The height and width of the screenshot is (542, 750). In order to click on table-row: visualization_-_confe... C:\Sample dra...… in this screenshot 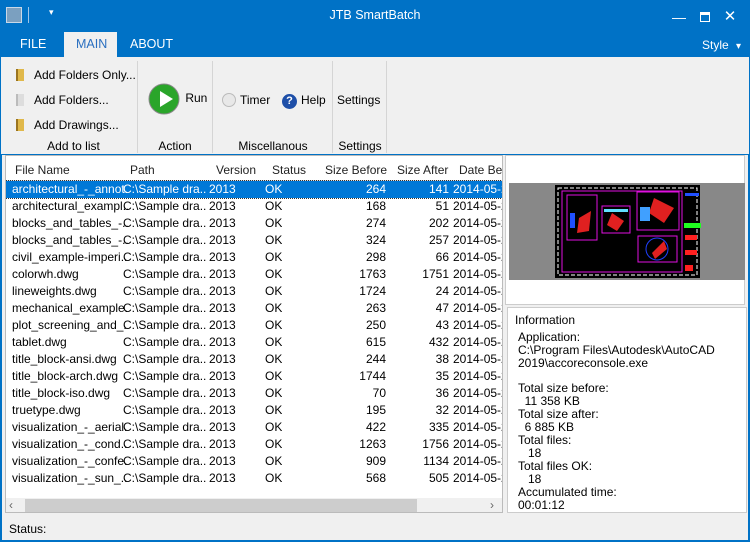, I will do `click(254, 461)`.